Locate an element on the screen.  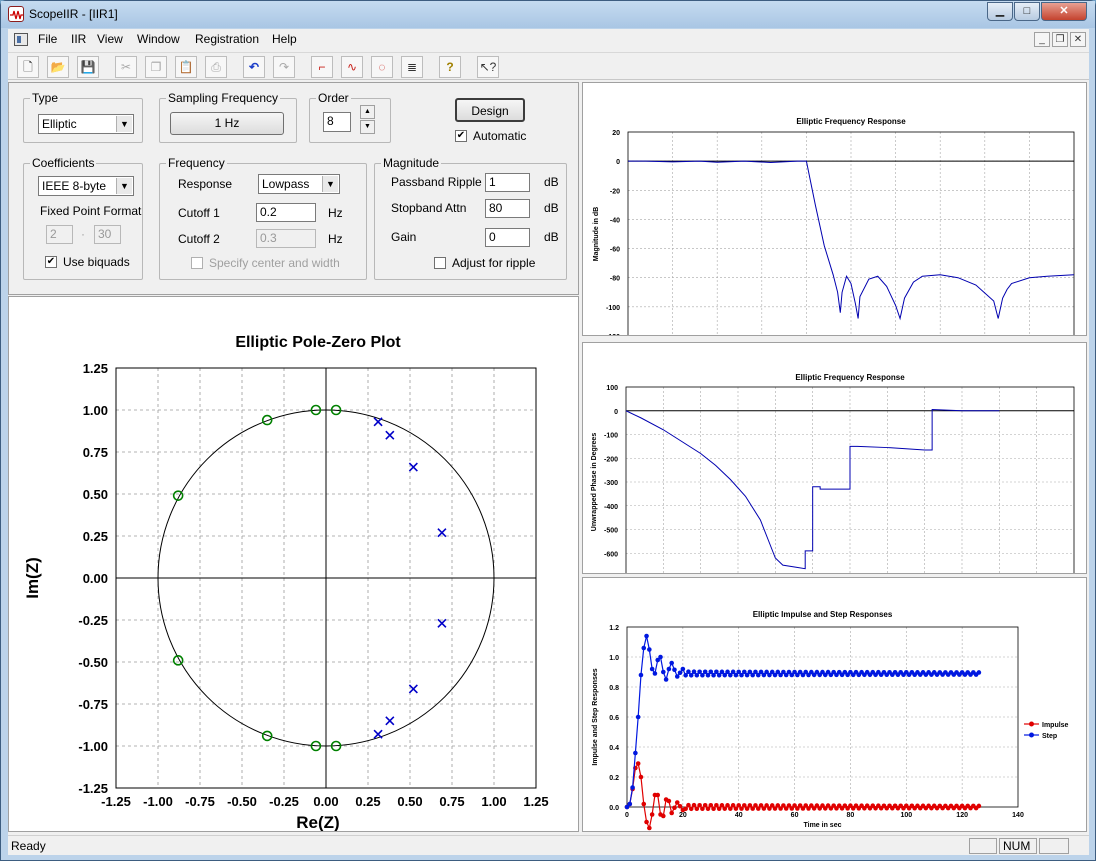
gain-input: 0 is located at coordinates (507, 237).